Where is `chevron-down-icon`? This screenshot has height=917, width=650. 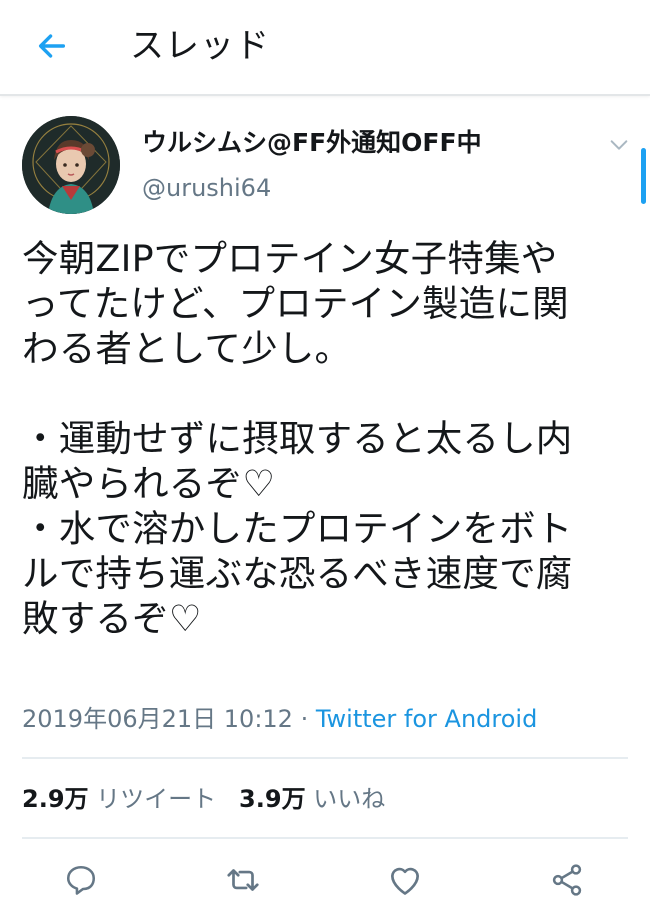
chevron-down-icon is located at coordinates (619, 145).